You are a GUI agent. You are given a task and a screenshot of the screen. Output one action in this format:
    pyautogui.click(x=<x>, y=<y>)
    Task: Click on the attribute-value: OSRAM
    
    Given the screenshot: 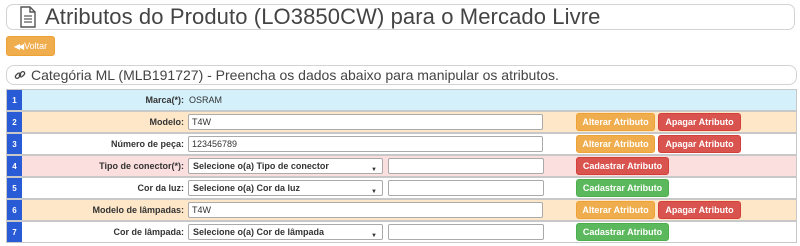 What is the action you would take?
    pyautogui.click(x=206, y=100)
    